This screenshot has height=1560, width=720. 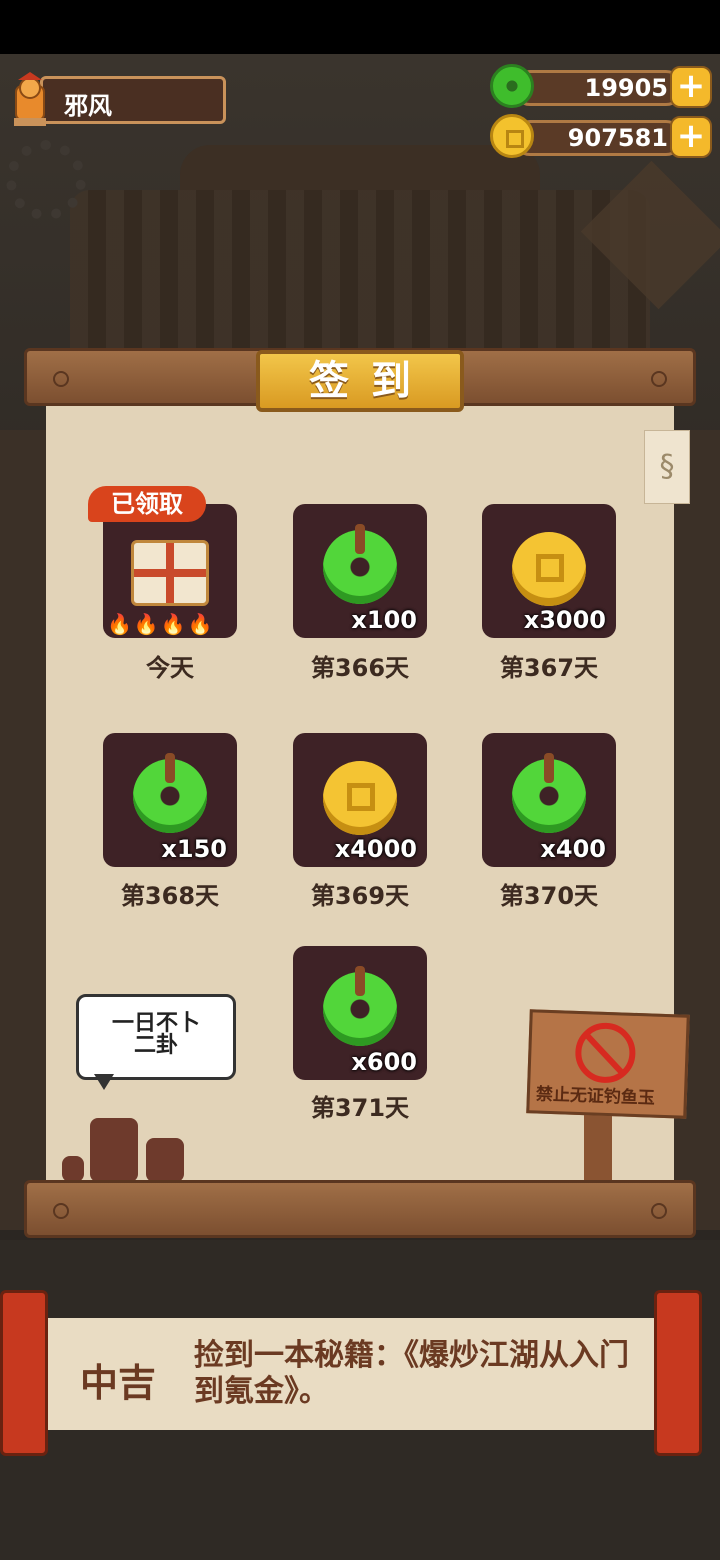 I want to click on reward-amount: x600, so click(x=384, y=1062).